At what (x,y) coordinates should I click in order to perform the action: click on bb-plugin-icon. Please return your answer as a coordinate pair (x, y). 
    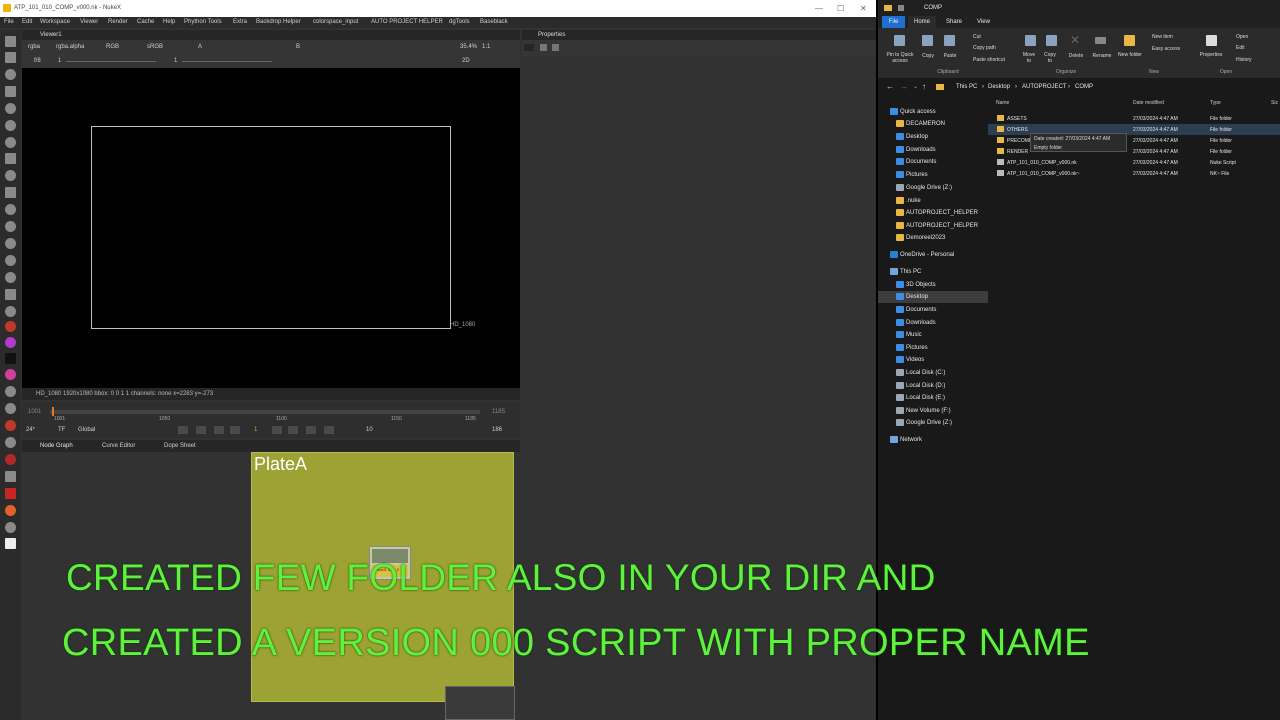
    Looking at the image, I should click on (10, 543).